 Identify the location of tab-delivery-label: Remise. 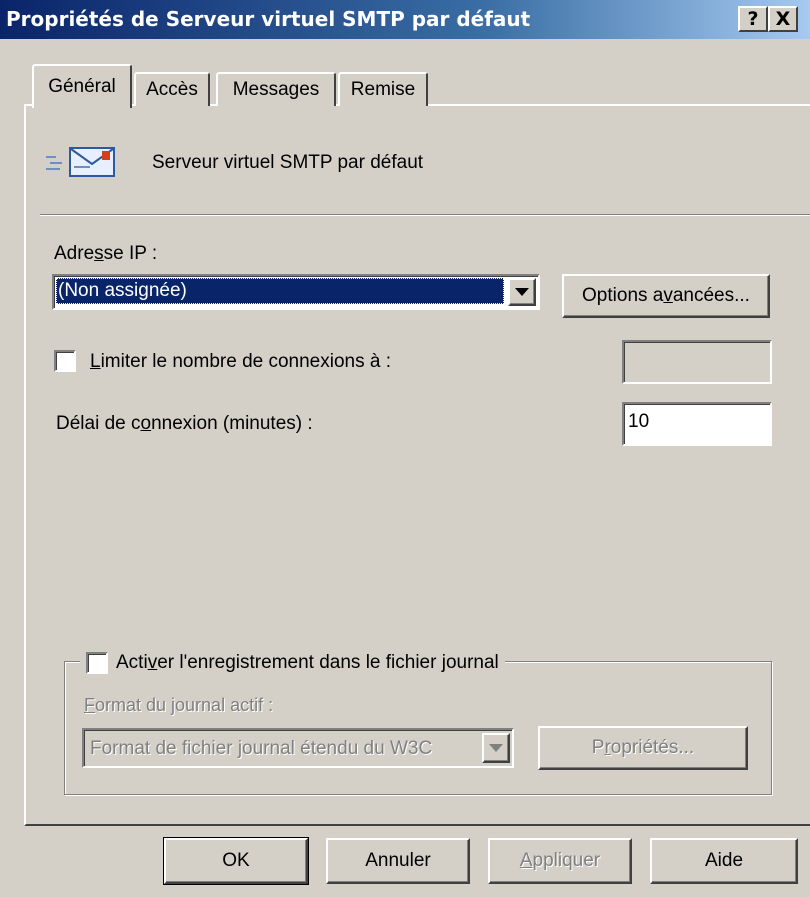
(383, 89).